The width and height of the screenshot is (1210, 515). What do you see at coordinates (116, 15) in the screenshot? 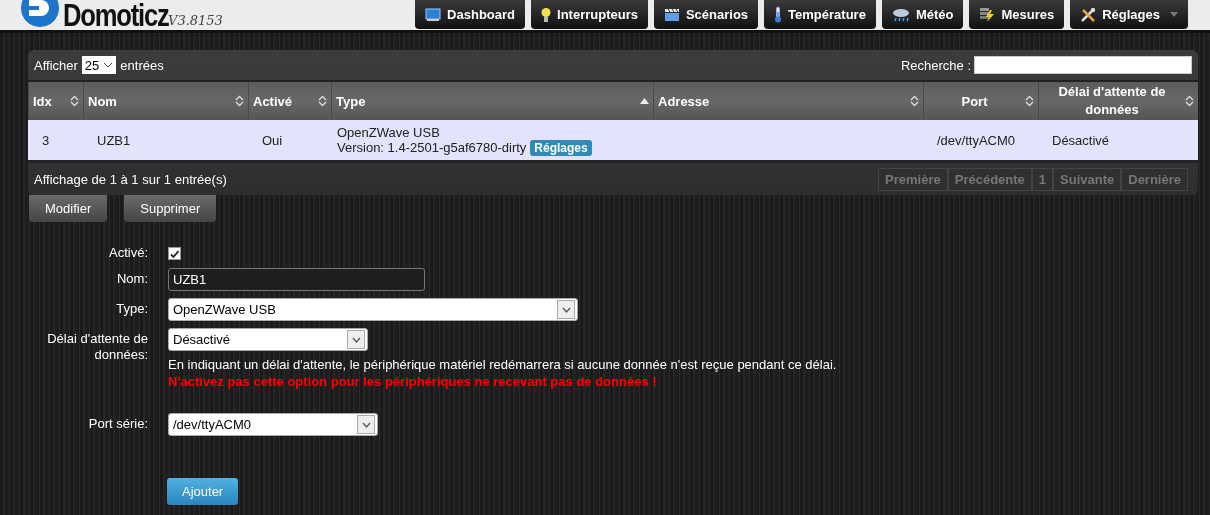
I see `logo-text: Domoticz` at bounding box center [116, 15].